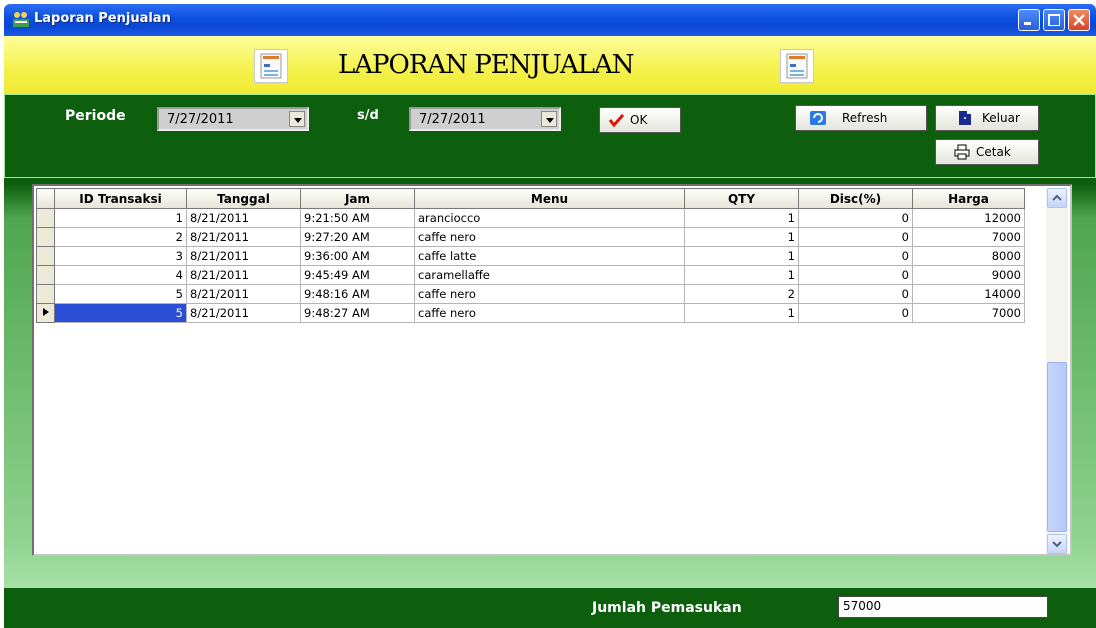 The width and height of the screenshot is (1096, 628). Describe the element at coordinates (120, 218) in the screenshot. I see `table-cell-id: 1` at that location.